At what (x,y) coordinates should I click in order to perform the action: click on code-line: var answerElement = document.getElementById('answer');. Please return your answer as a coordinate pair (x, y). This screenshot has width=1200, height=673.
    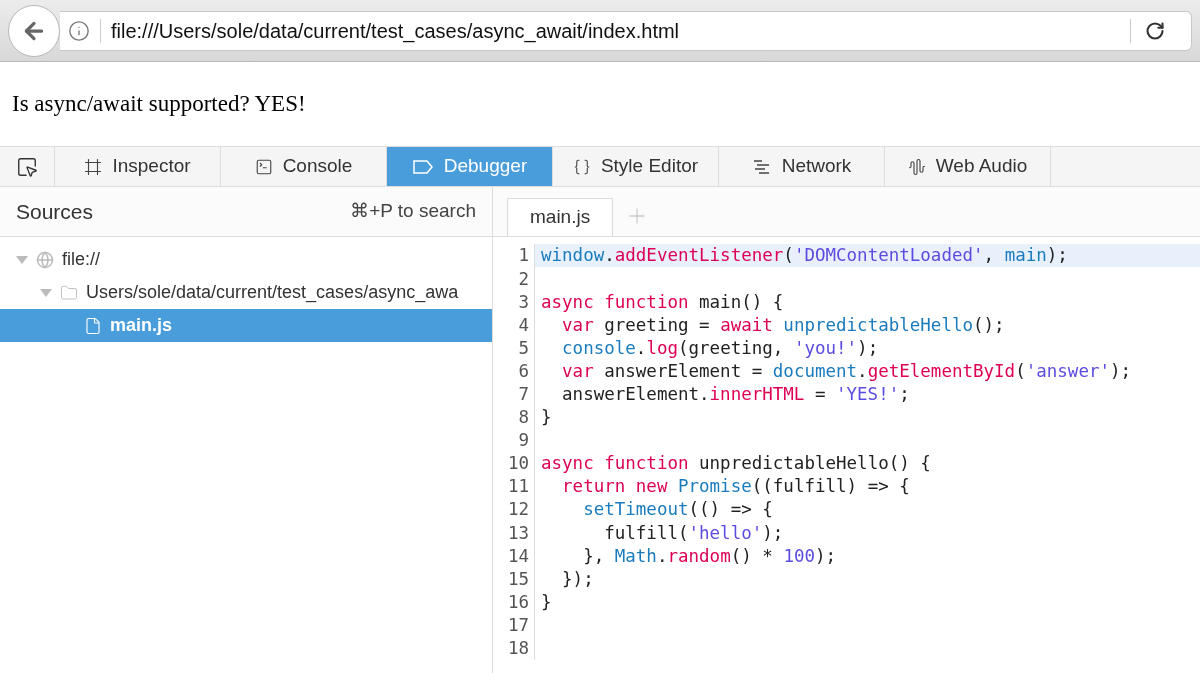
    Looking at the image, I should click on (847, 371).